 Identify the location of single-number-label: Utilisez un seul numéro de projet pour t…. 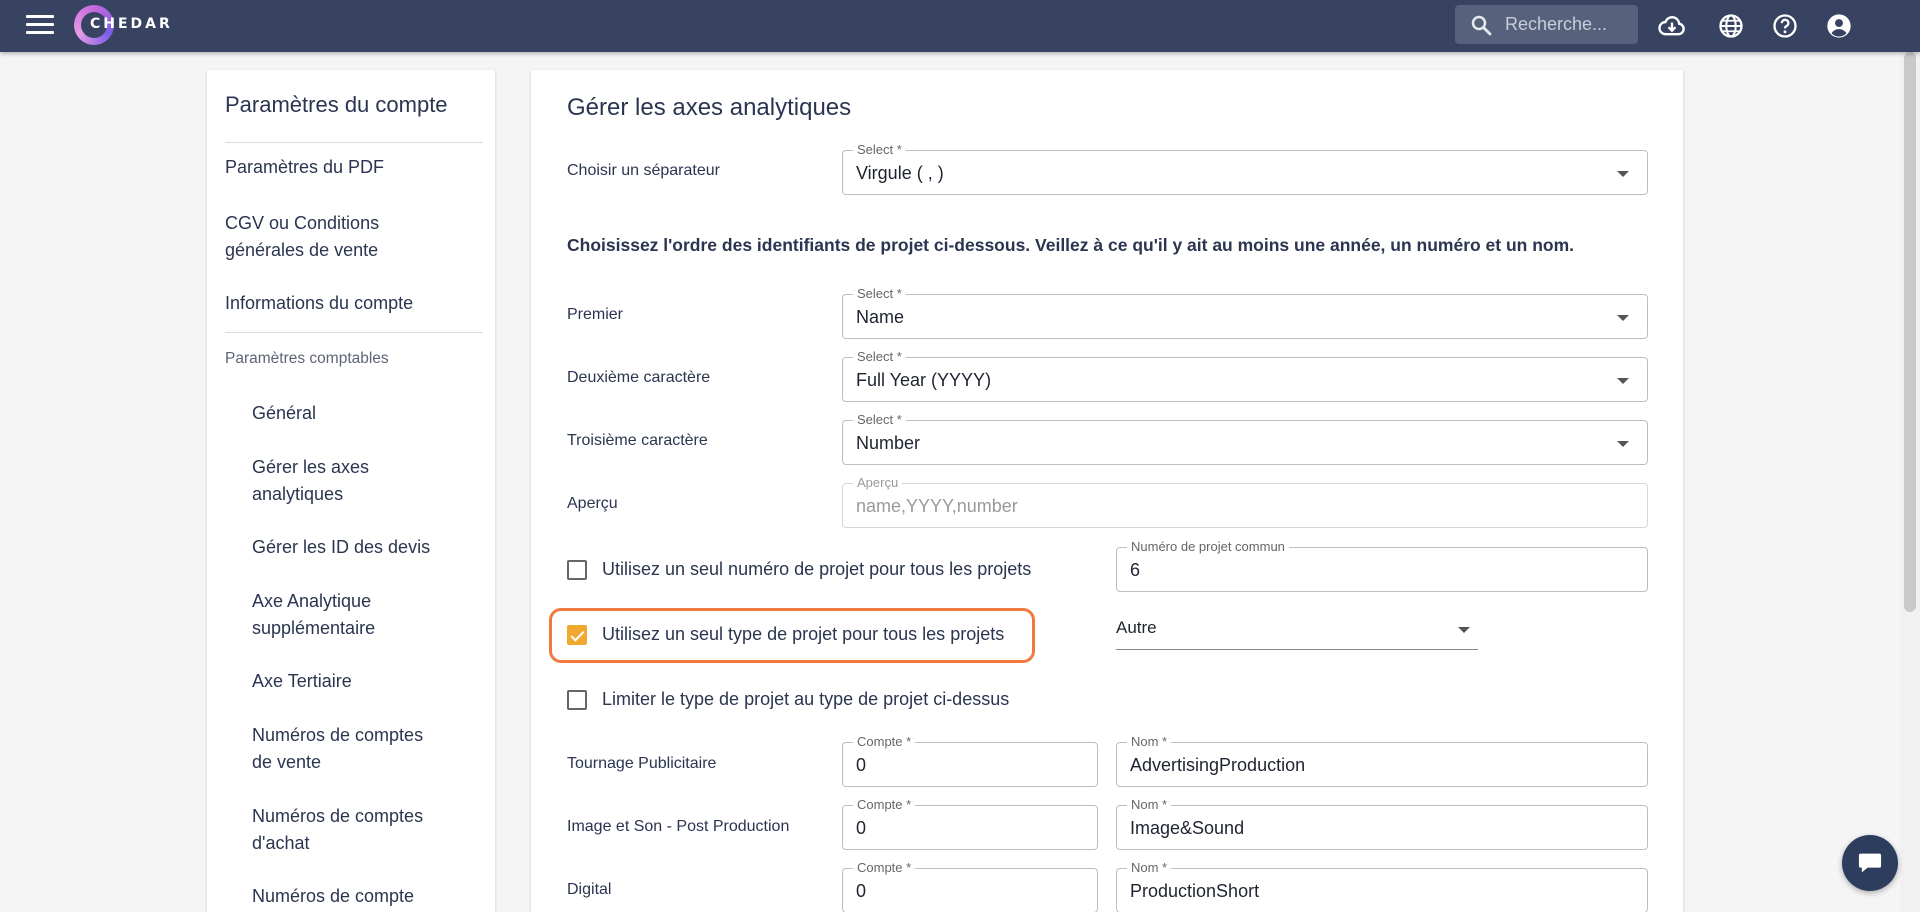
(817, 569).